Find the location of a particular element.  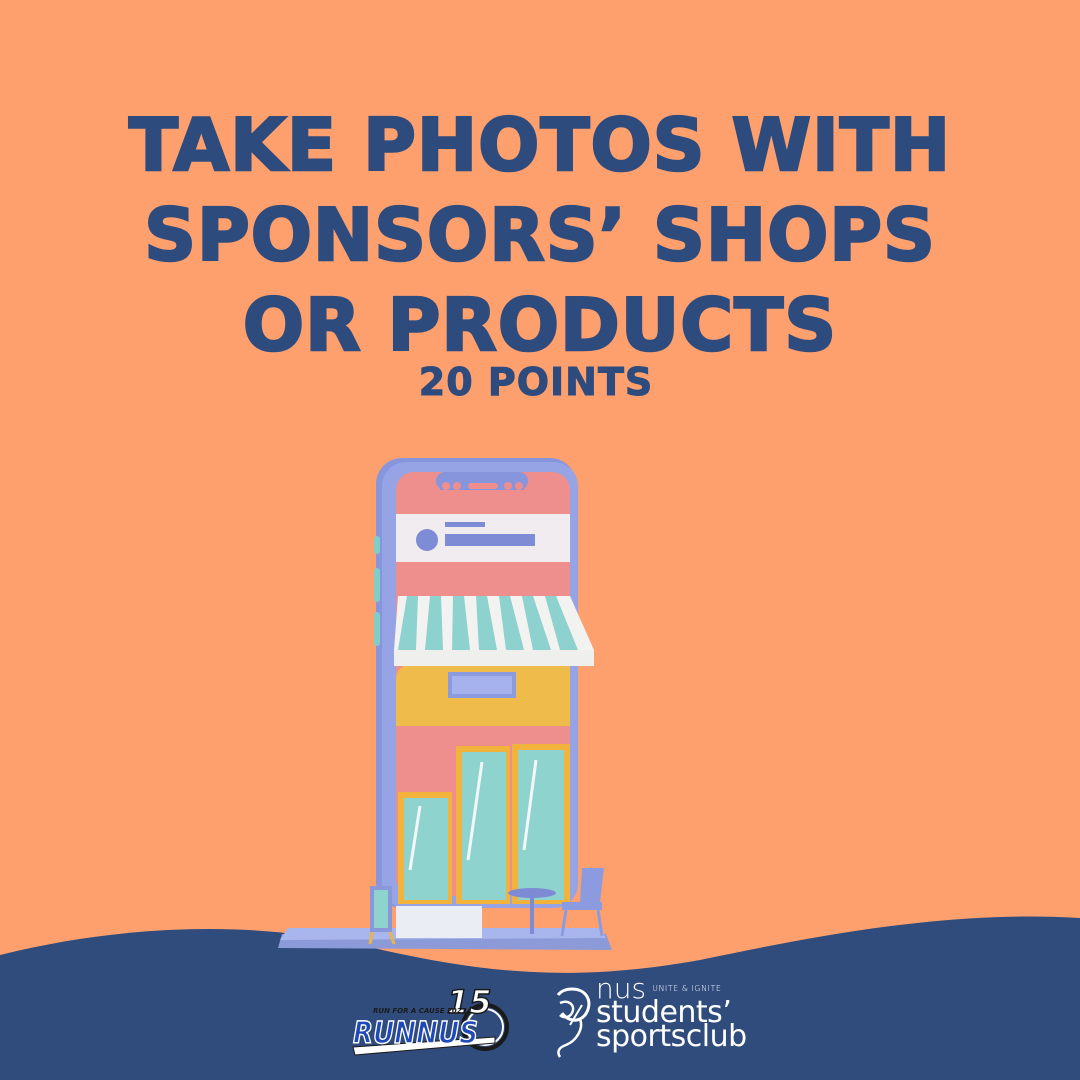

runnus-tagline: RUN FOR A CAUSE 2021 is located at coordinates (420, 1011).